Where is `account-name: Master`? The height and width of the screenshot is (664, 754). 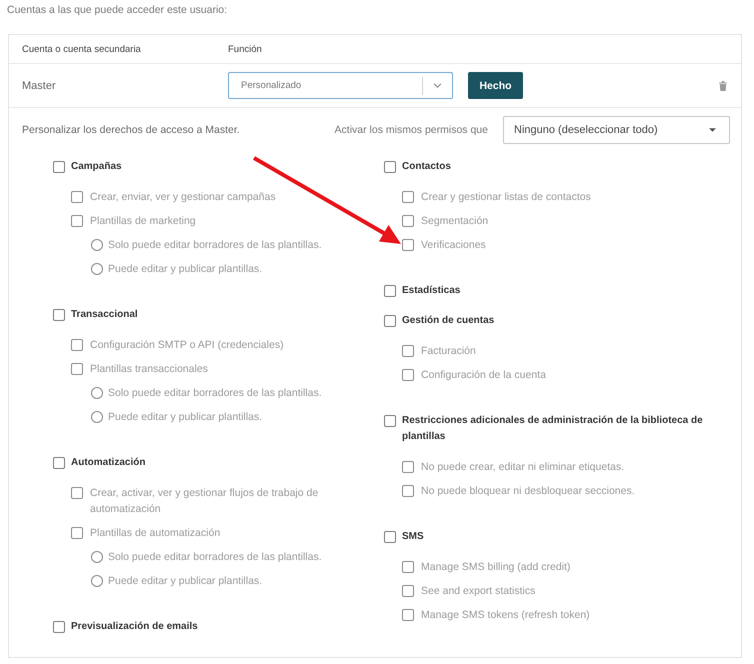
account-name: Master is located at coordinates (39, 86).